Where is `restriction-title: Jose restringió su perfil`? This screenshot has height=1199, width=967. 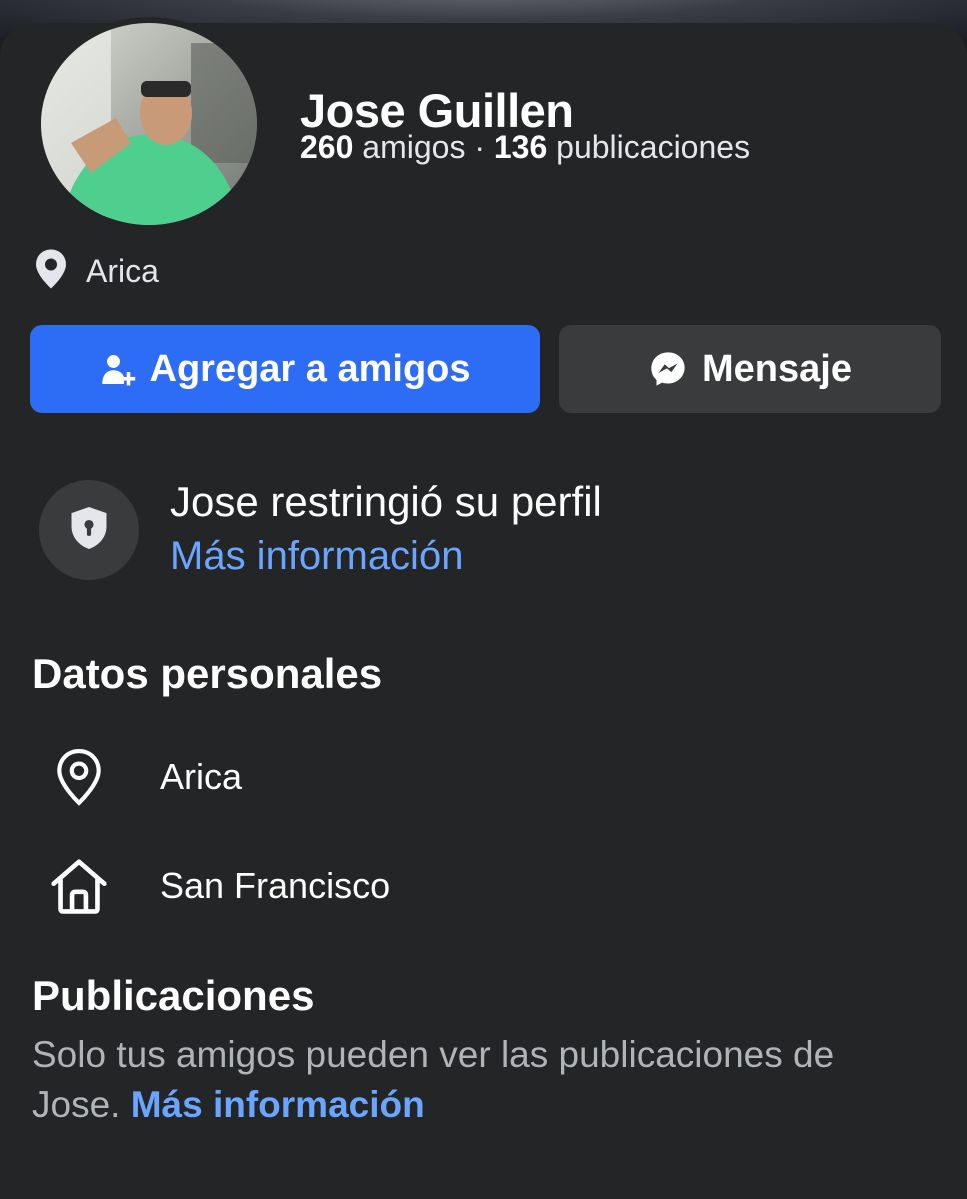 restriction-title: Jose restringió su perfil is located at coordinates (386, 501).